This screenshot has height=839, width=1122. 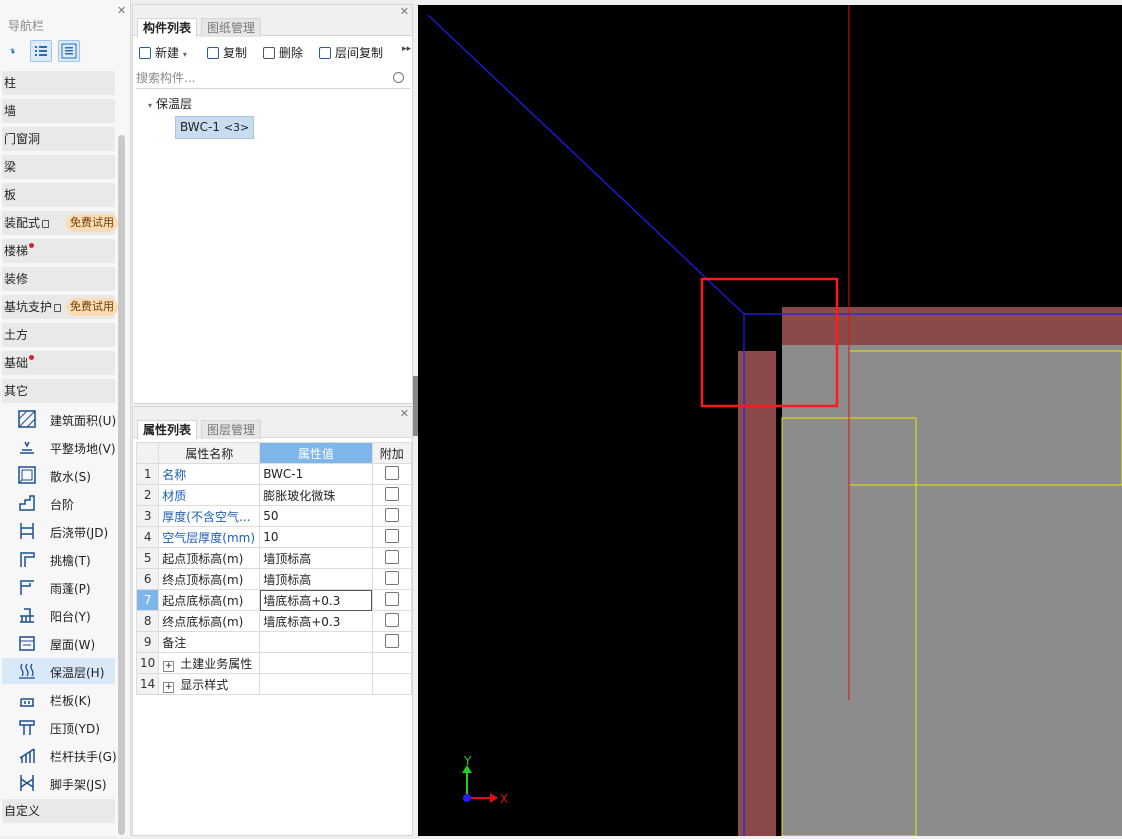 What do you see at coordinates (27, 419) in the screenshot?
I see `building-area-icon` at bounding box center [27, 419].